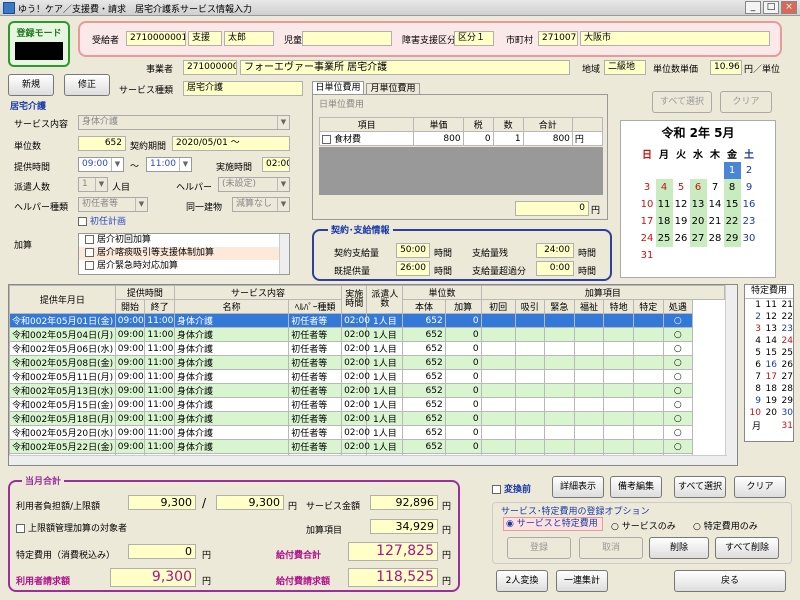 This screenshot has width=800, height=600. Describe the element at coordinates (647, 221) in the screenshot. I see `calendar-day: 17` at that location.